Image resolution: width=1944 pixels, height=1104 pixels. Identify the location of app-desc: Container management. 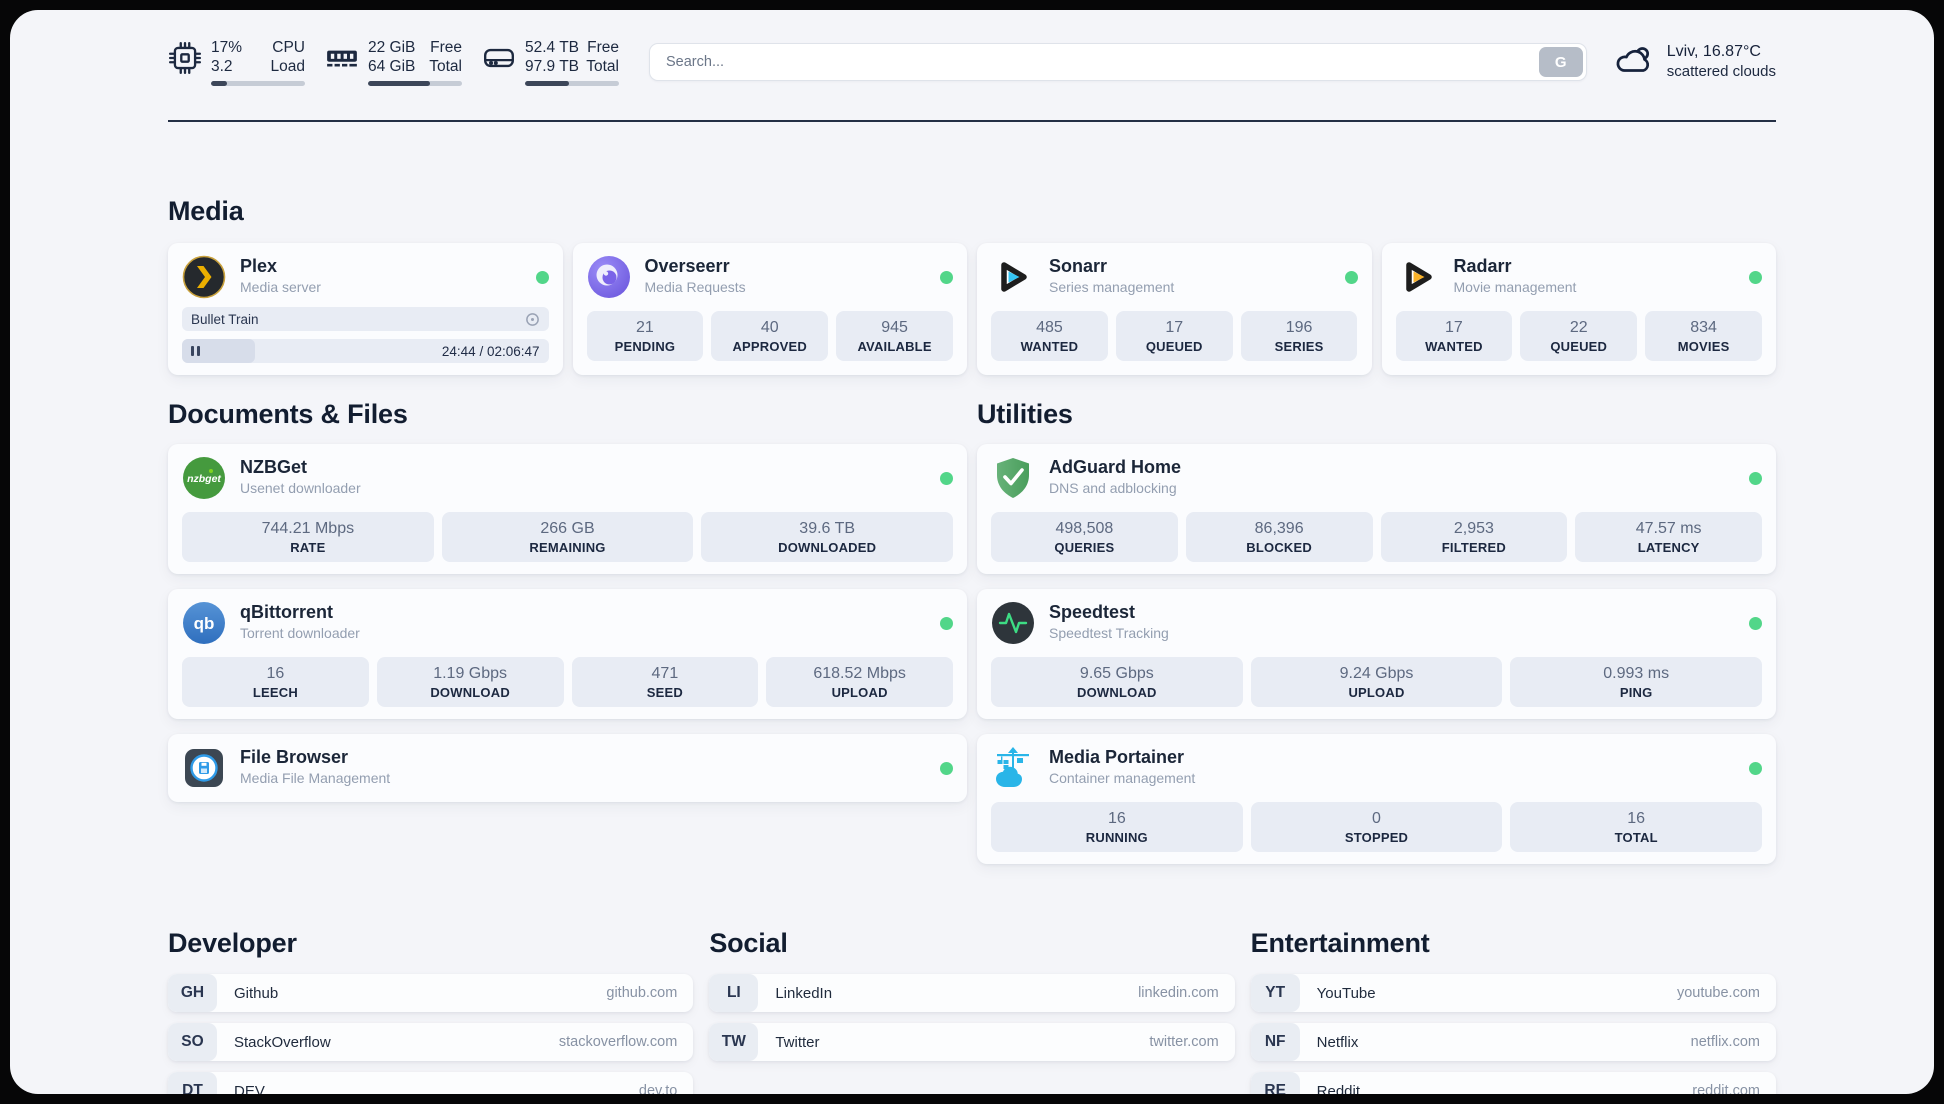
(1122, 778).